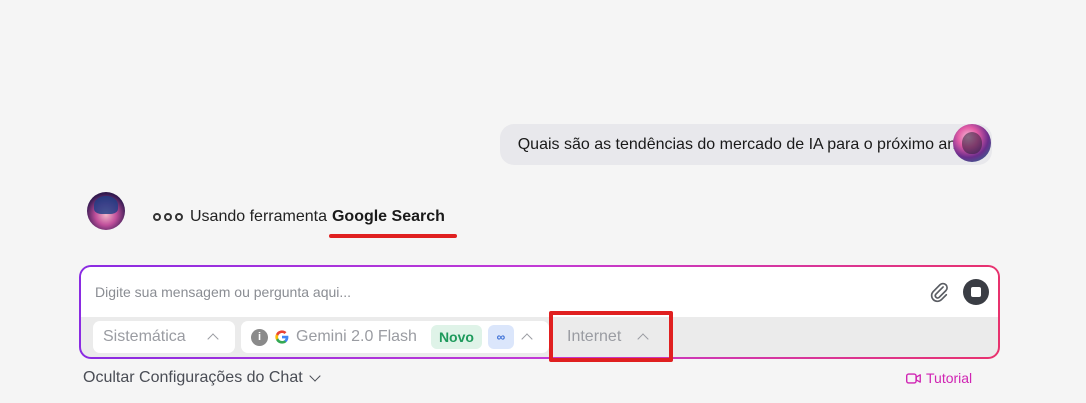  I want to click on model-select-value: Gemini 2.0 Flash, so click(356, 336).